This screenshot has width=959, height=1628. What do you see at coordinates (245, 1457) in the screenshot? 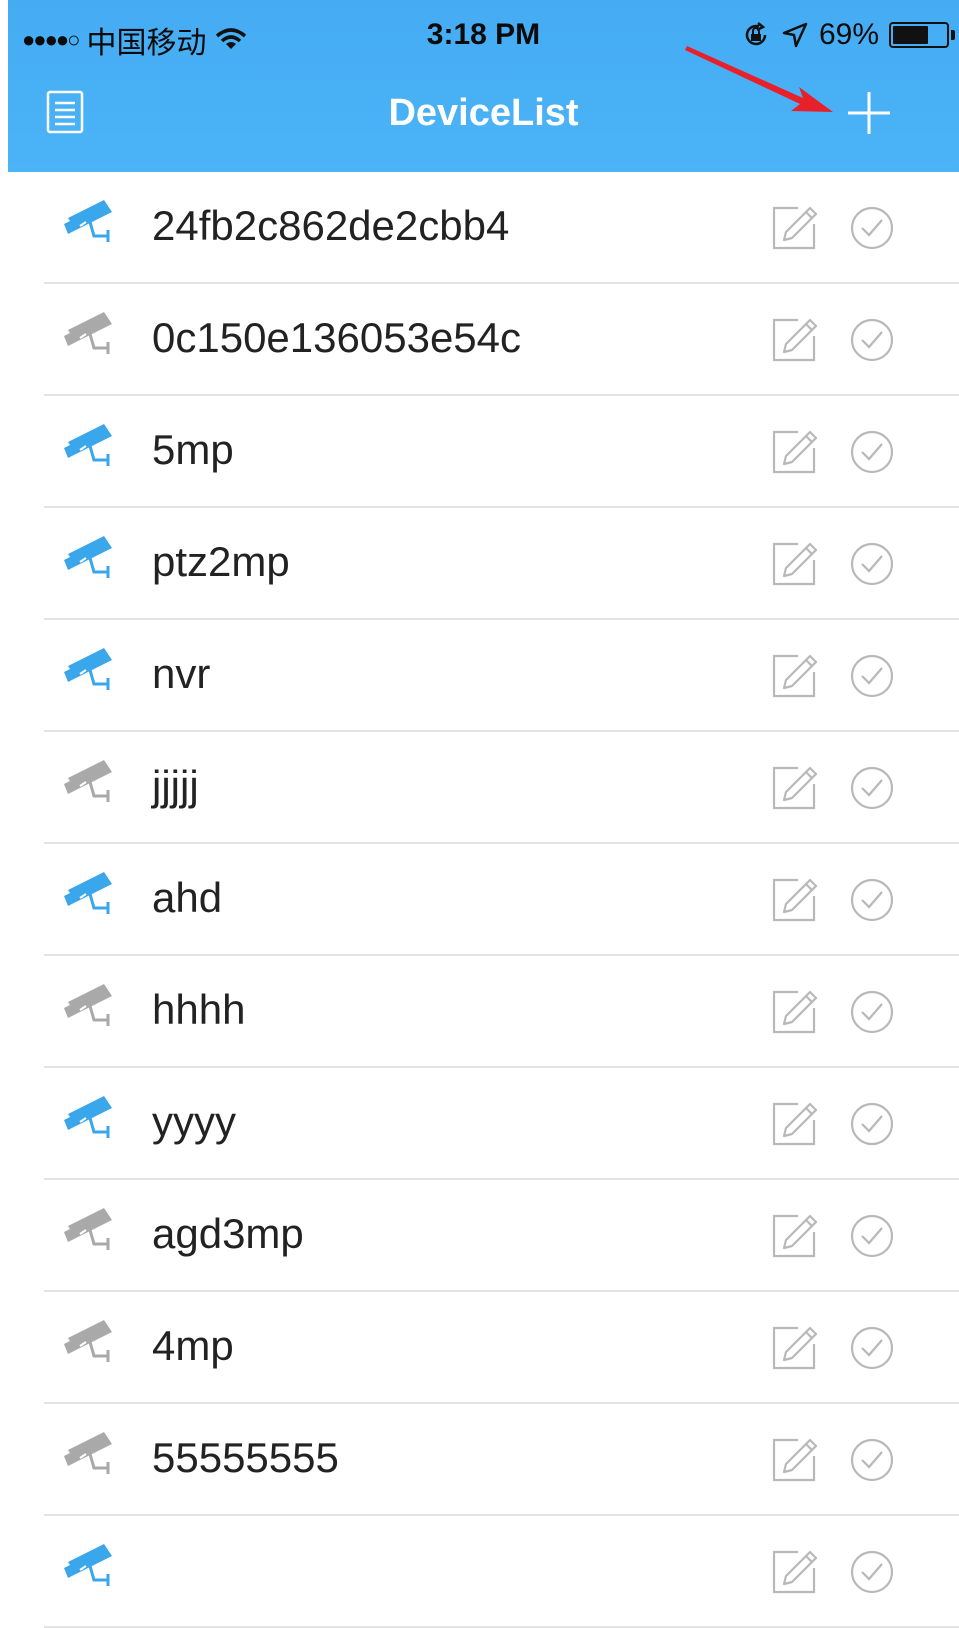
I see `device-name: 55555555` at bounding box center [245, 1457].